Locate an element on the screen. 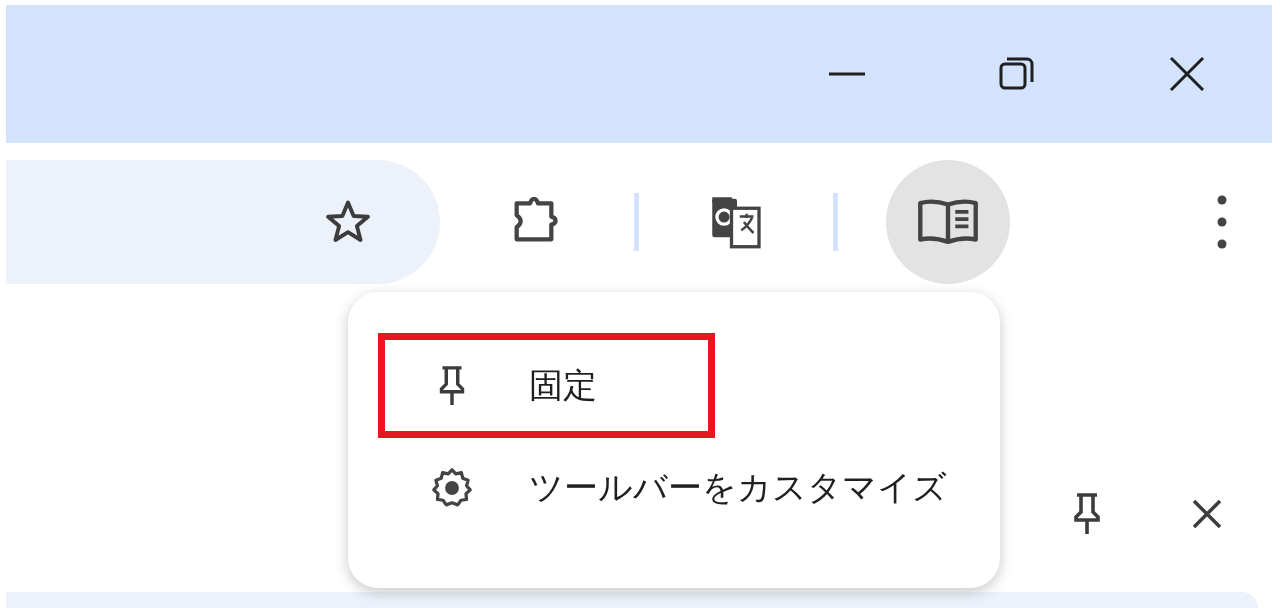  menu-item: 固定 is located at coordinates (546, 385).